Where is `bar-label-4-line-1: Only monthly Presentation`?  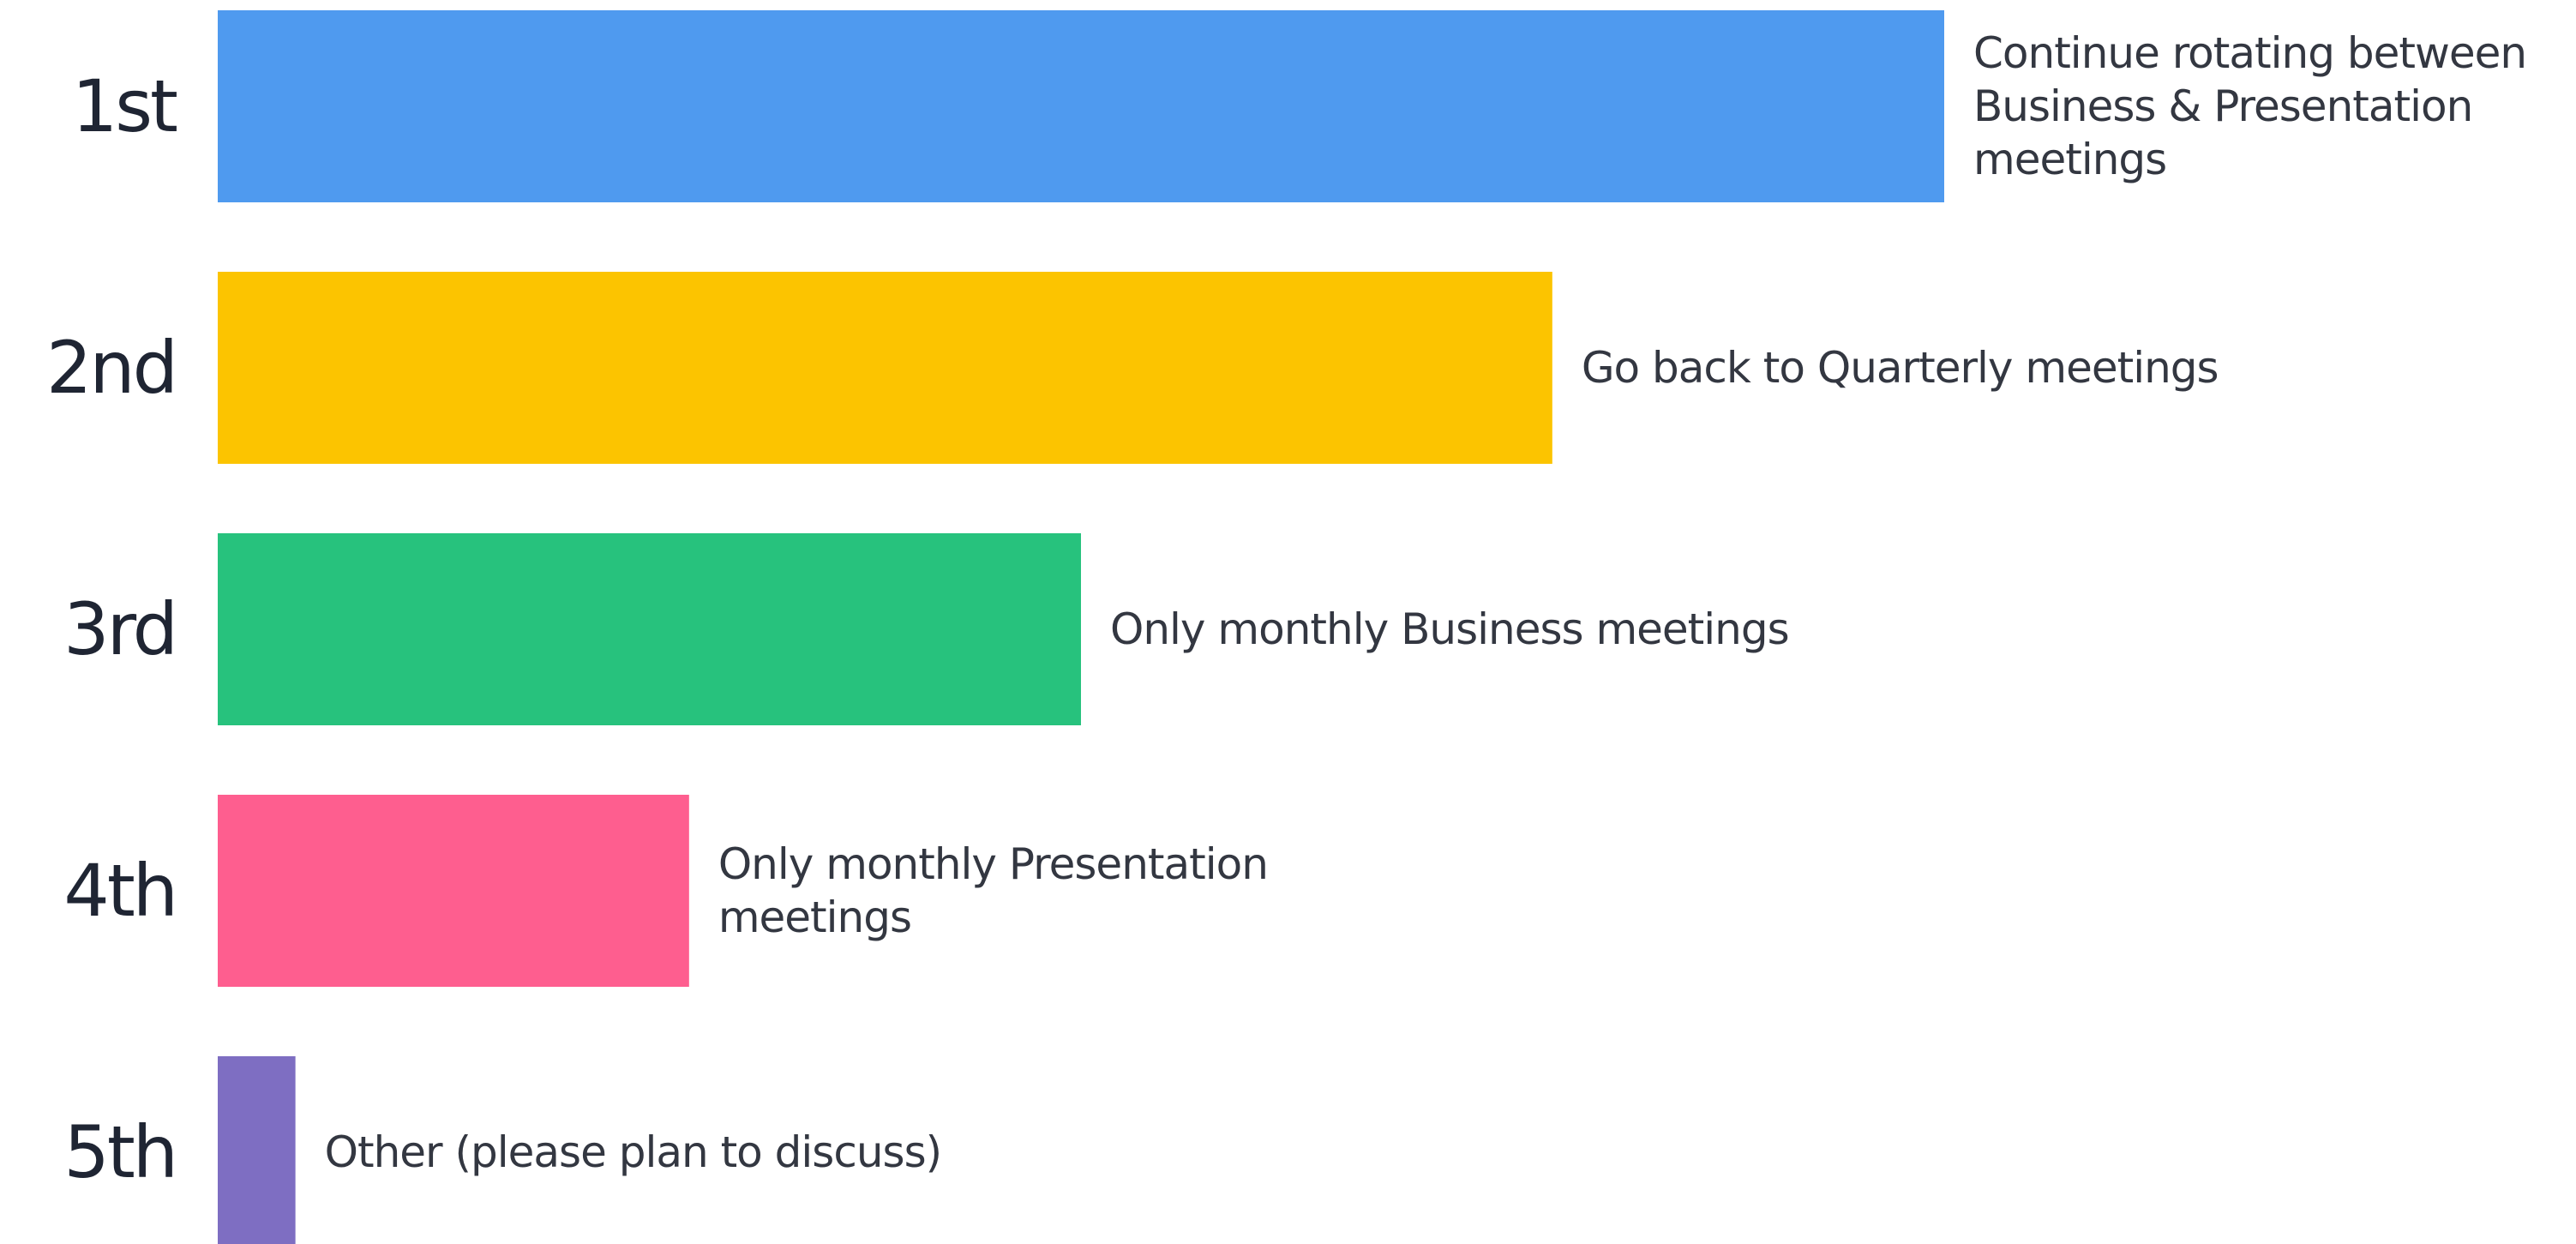 bar-label-4-line-1: Only monthly Presentation is located at coordinates (993, 864).